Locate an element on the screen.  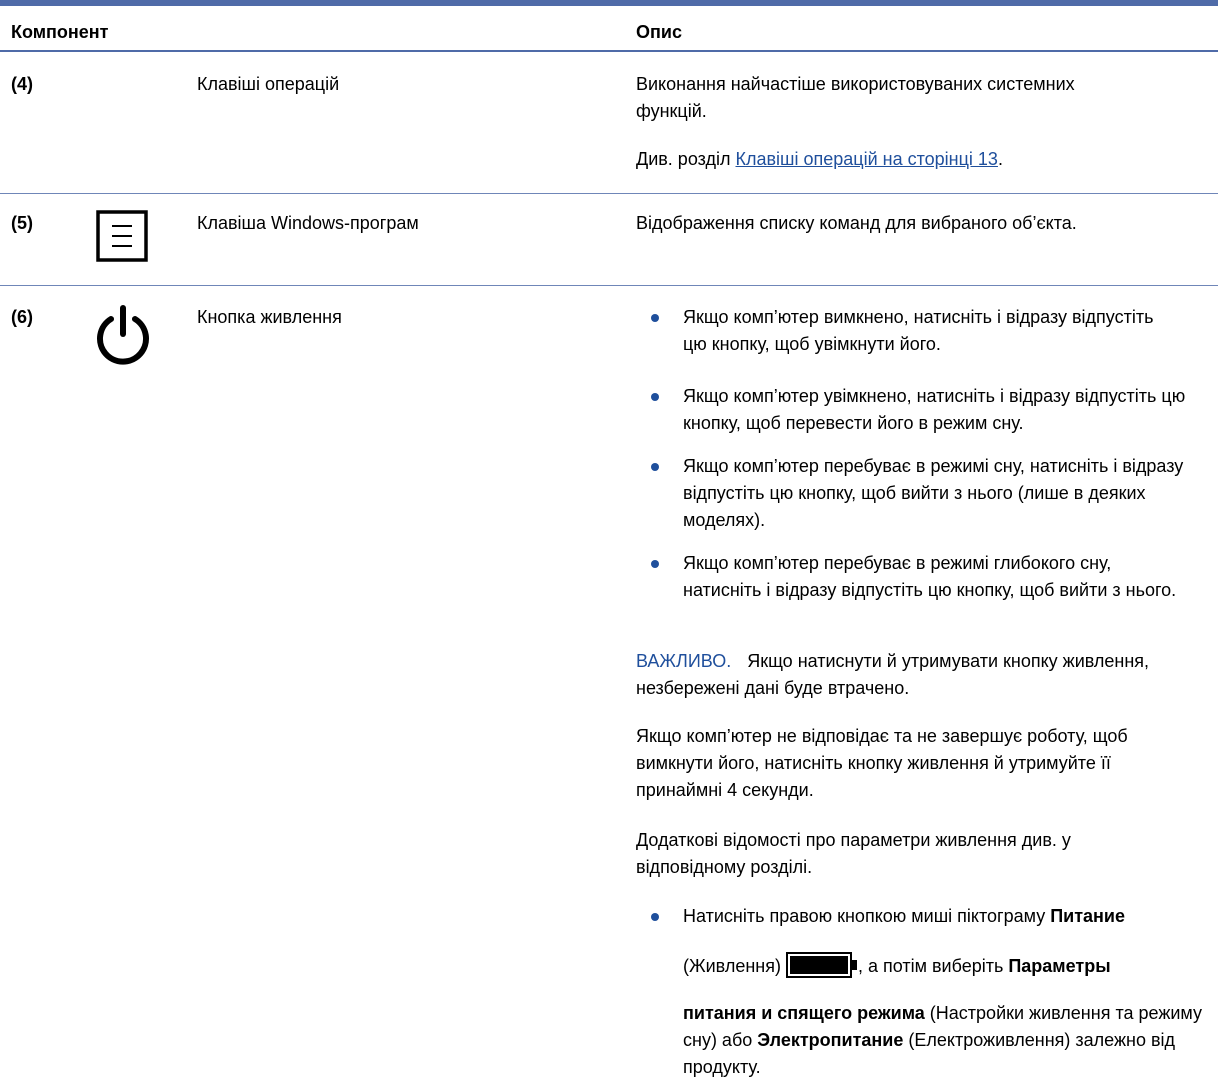
bullet-text-part: , а потім виберіть is located at coordinates (933, 966).